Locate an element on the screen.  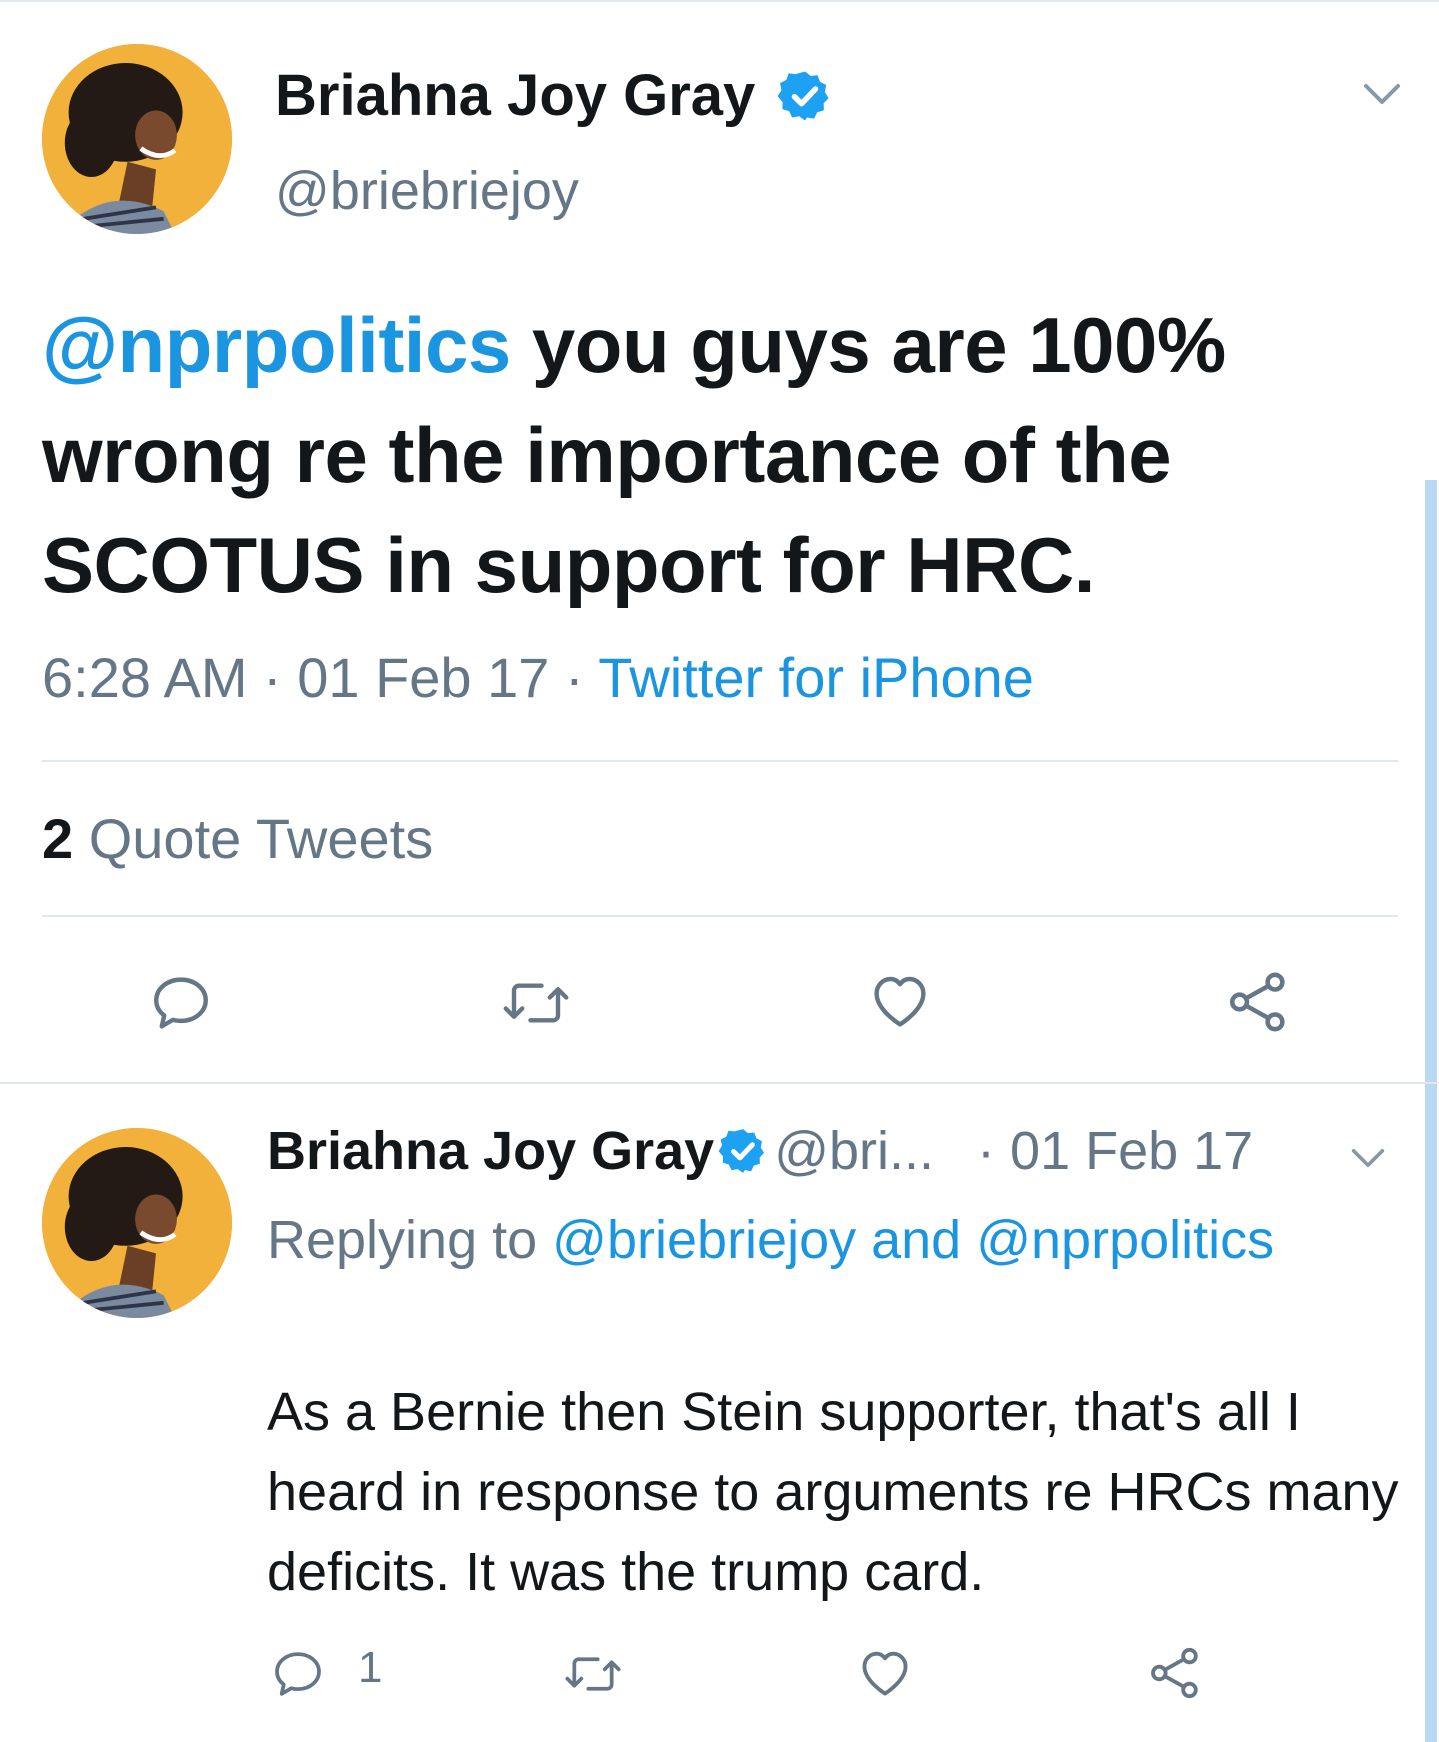
author-name-text: Briahna Joy Gray is located at coordinates (515, 95).